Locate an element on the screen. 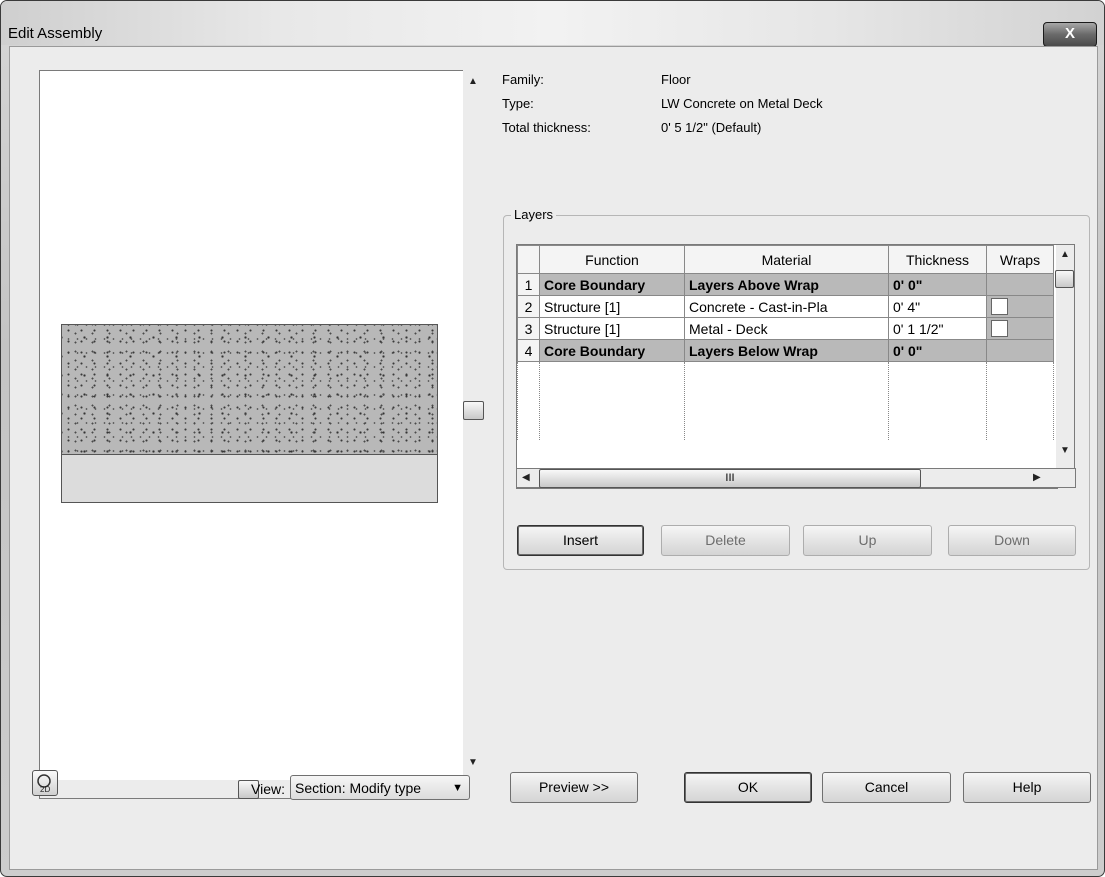 This screenshot has height=877, width=1105. thickness-column-header: Thickness is located at coordinates (937, 259).